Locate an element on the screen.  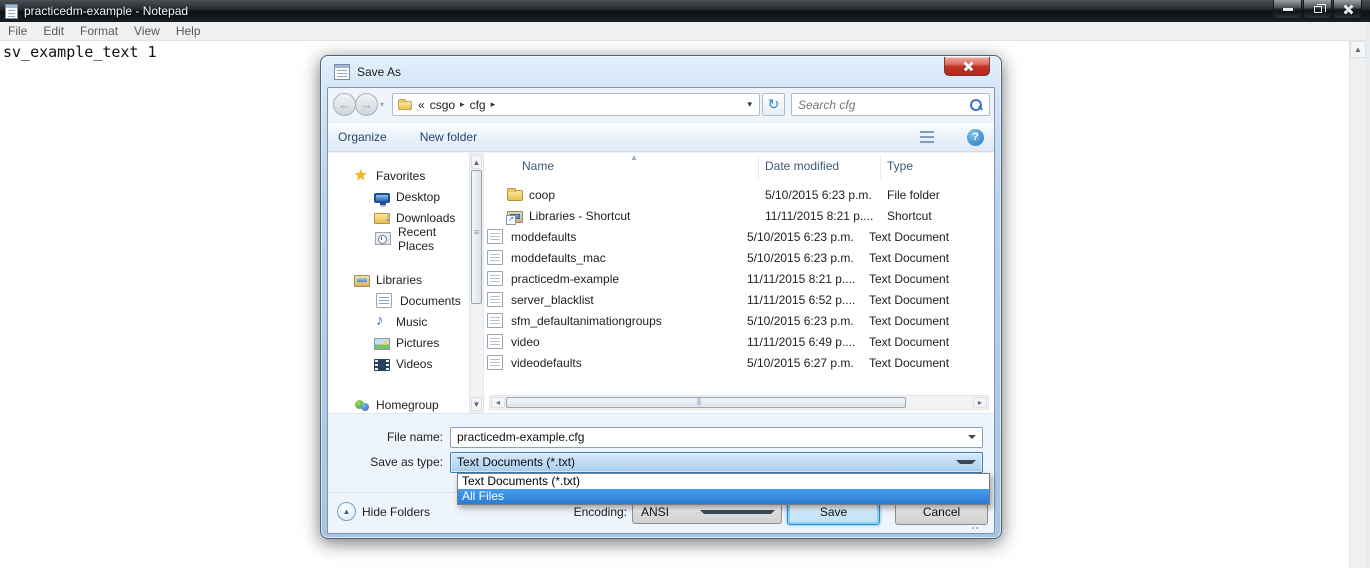
column-header-date-modified: Date modified is located at coordinates (820, 167).